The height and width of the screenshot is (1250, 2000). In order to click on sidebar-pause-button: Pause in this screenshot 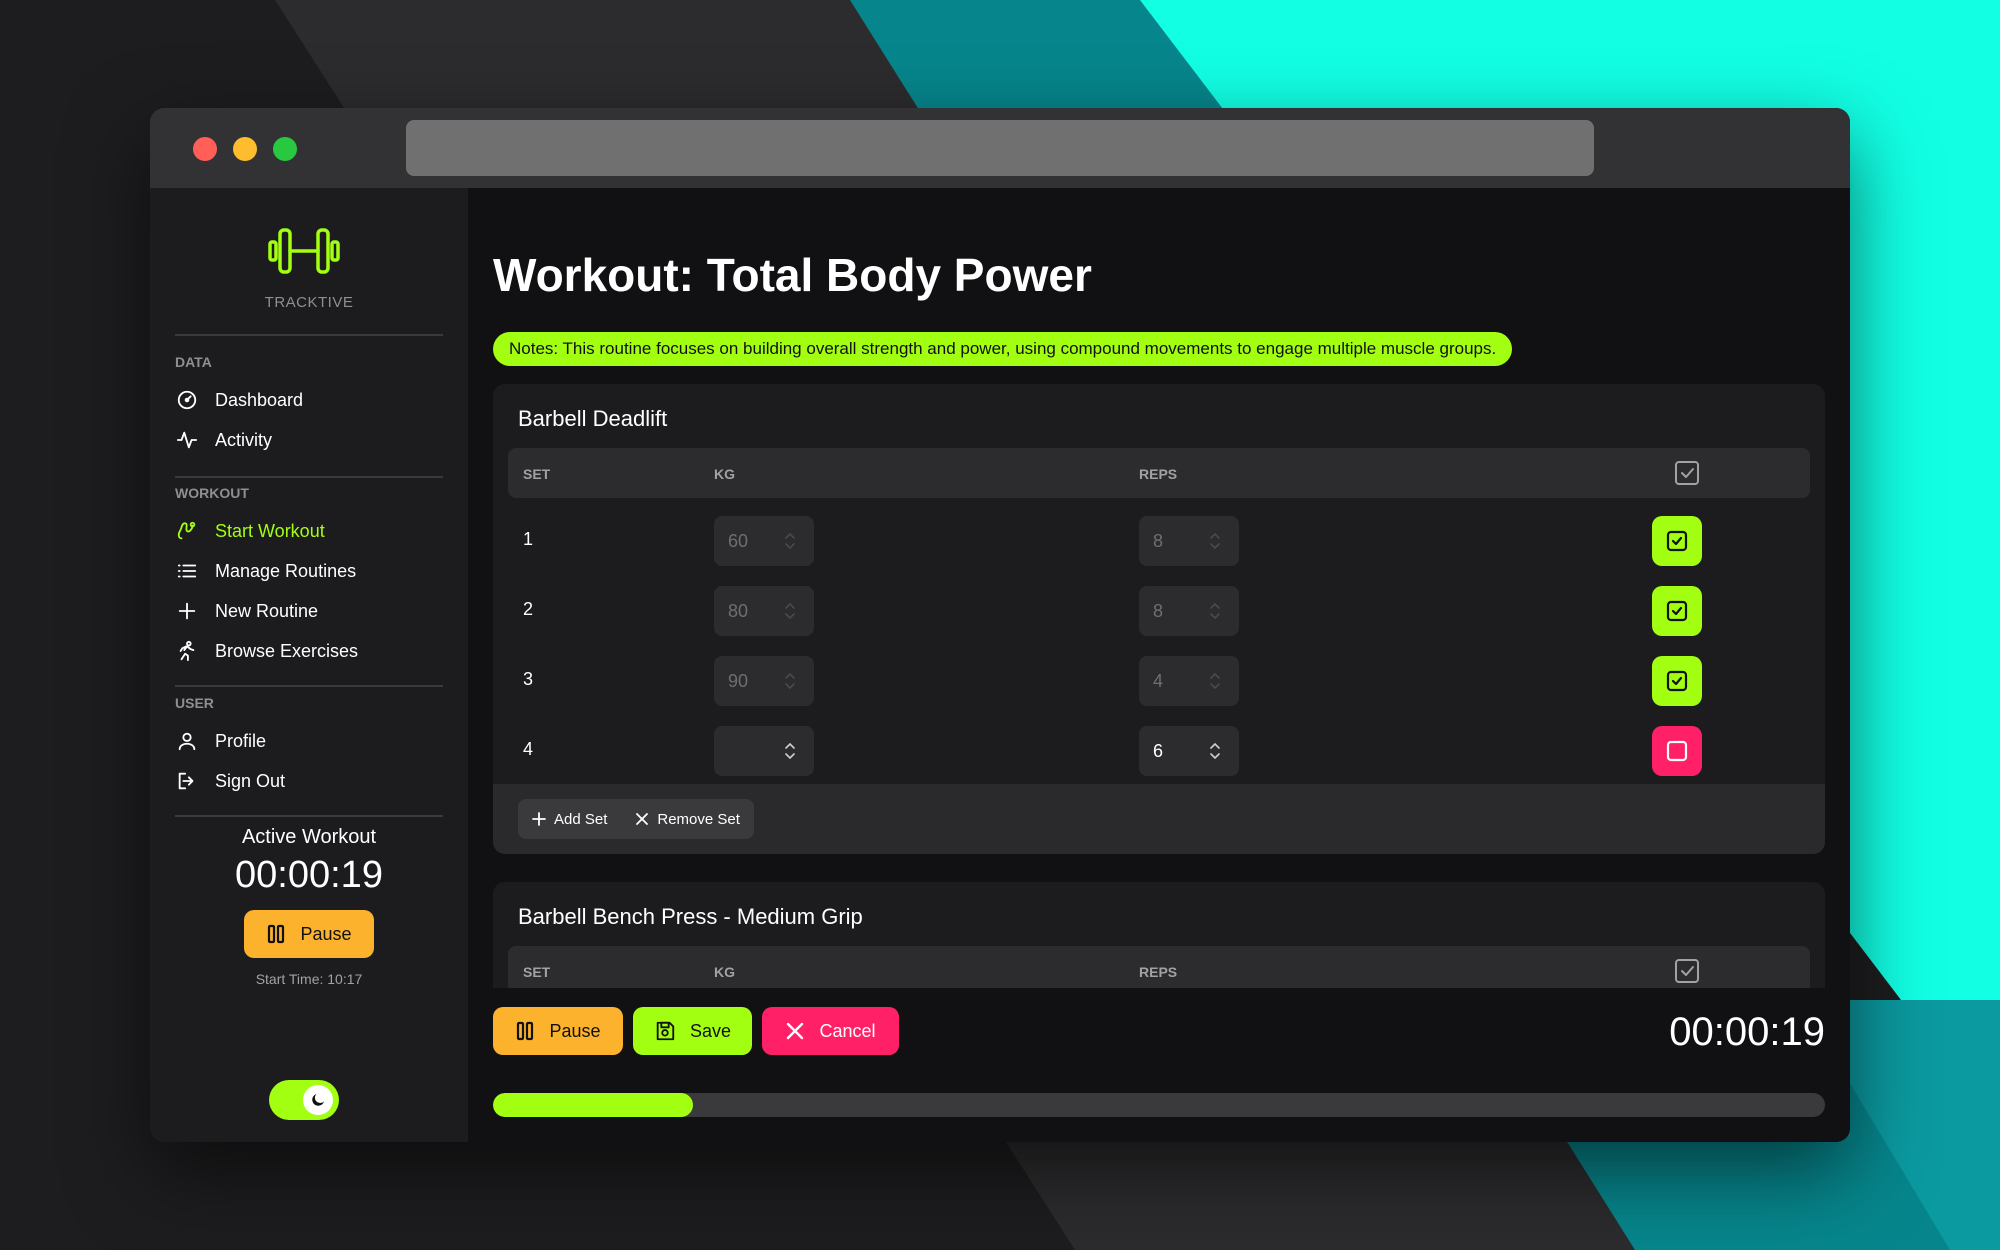, I will do `click(309, 934)`.